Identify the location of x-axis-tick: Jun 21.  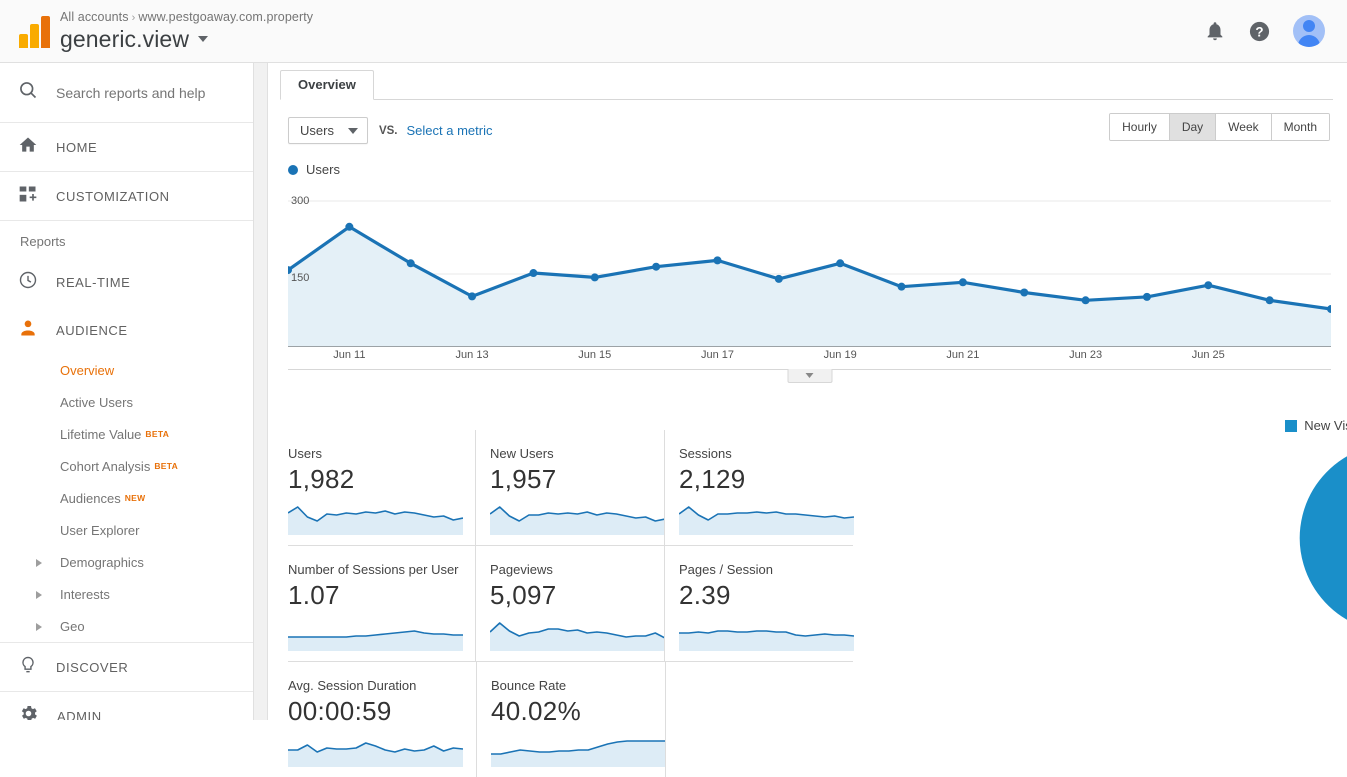
(963, 355).